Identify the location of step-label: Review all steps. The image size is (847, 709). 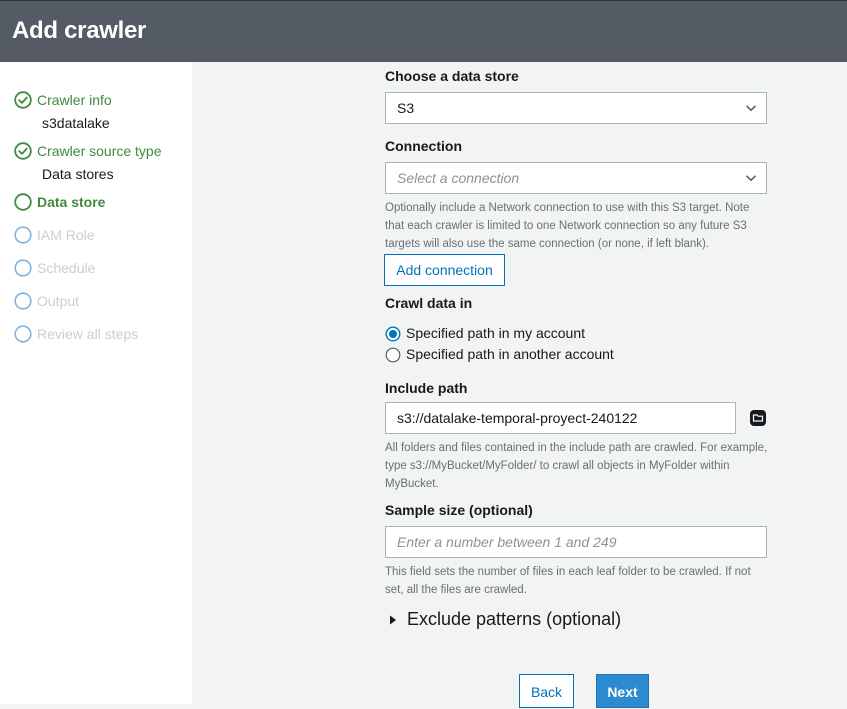
(88, 334).